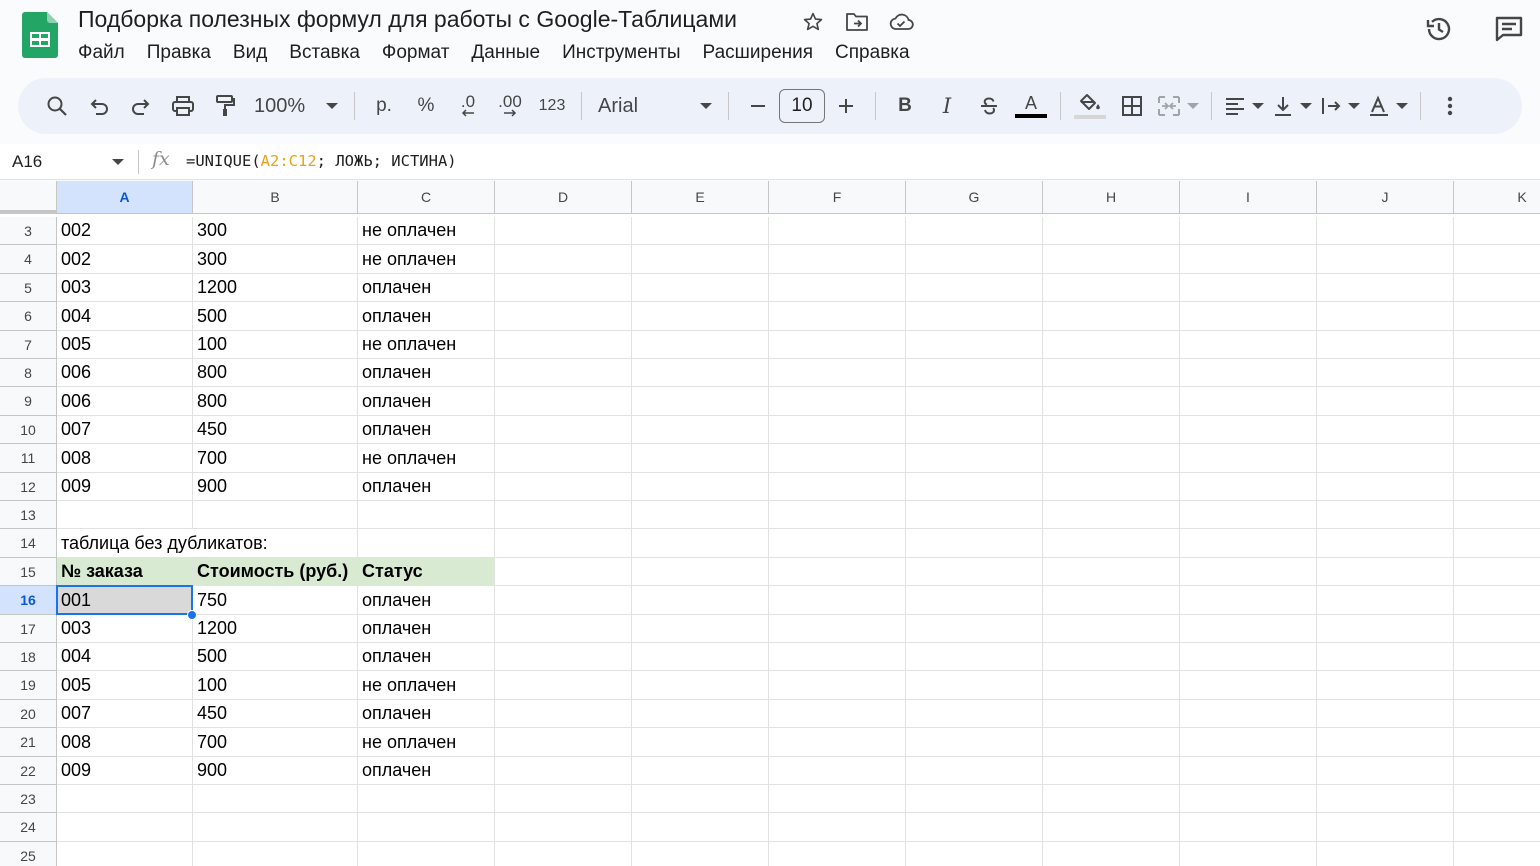  Describe the element at coordinates (28, 430) in the screenshot. I see `row-header-10: 10` at that location.